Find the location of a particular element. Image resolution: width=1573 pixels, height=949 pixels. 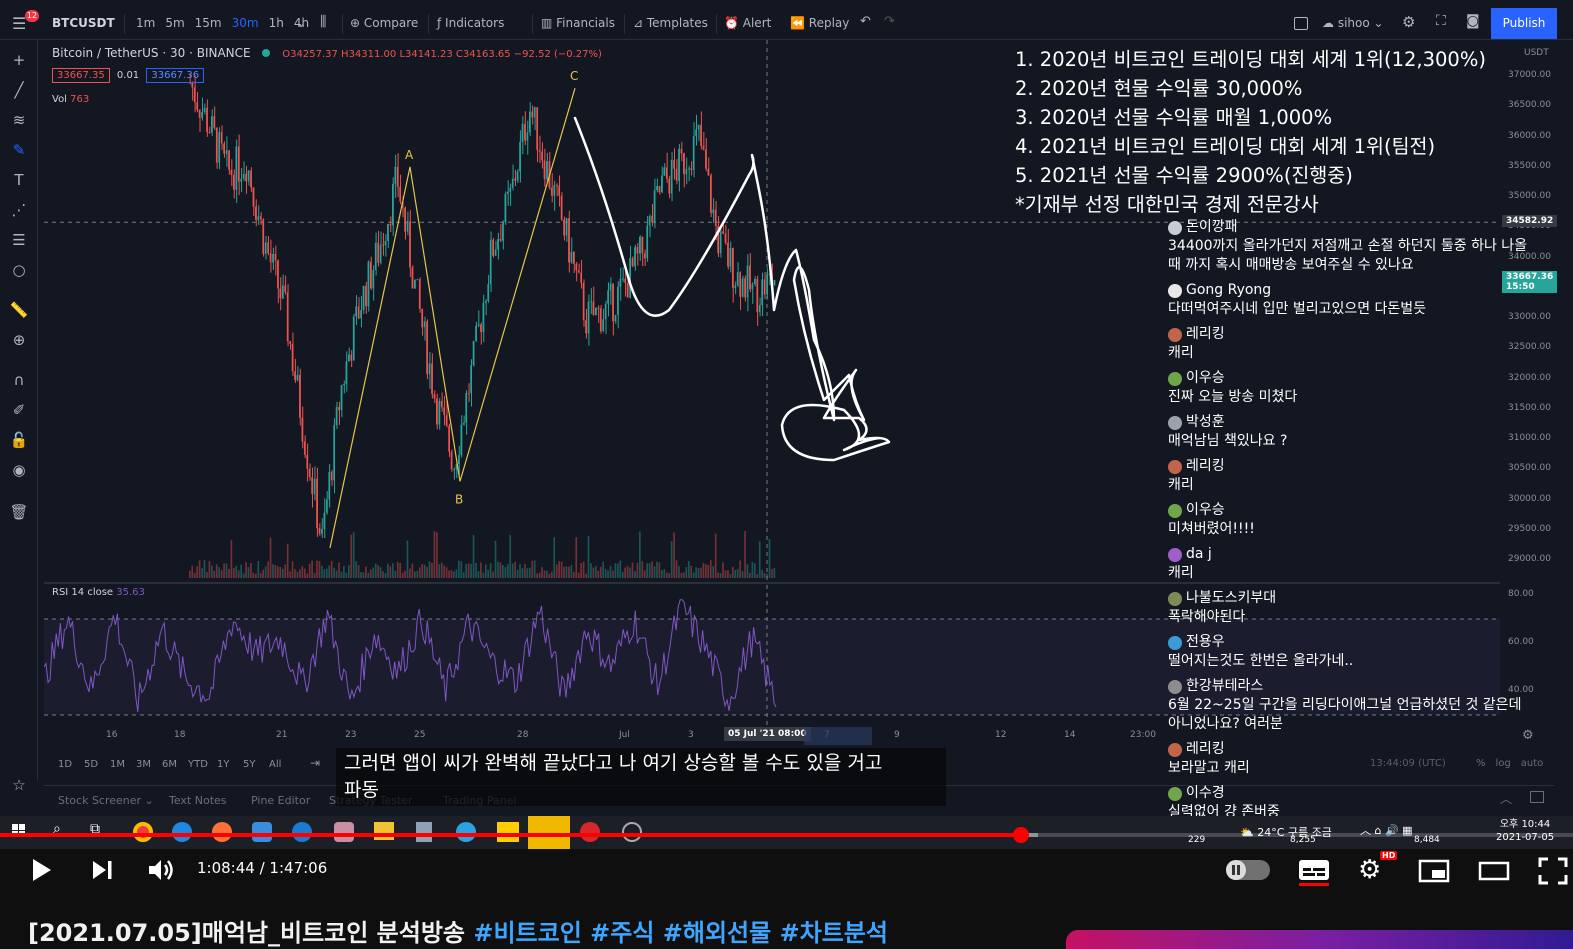

miniplayer-button is located at coordinates (1434, 873).